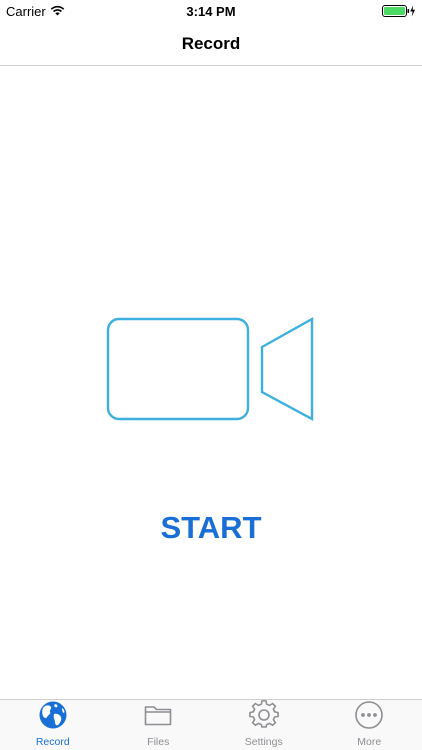 This screenshot has height=750, width=422. I want to click on start-button: START, so click(211, 528).